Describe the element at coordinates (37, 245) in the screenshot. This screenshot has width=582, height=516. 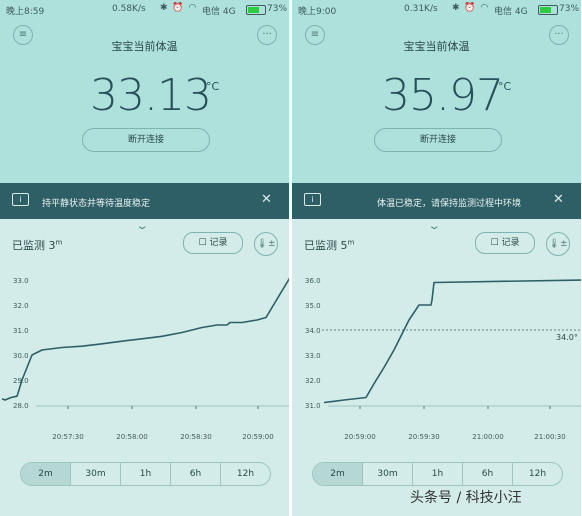
I see `monitored-duration: 已监测 3m` at that location.